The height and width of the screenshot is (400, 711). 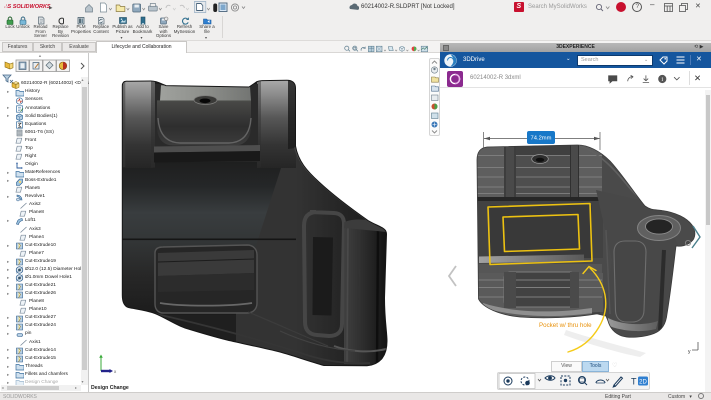 I want to click on svg-text: y, so click(x=689, y=352).